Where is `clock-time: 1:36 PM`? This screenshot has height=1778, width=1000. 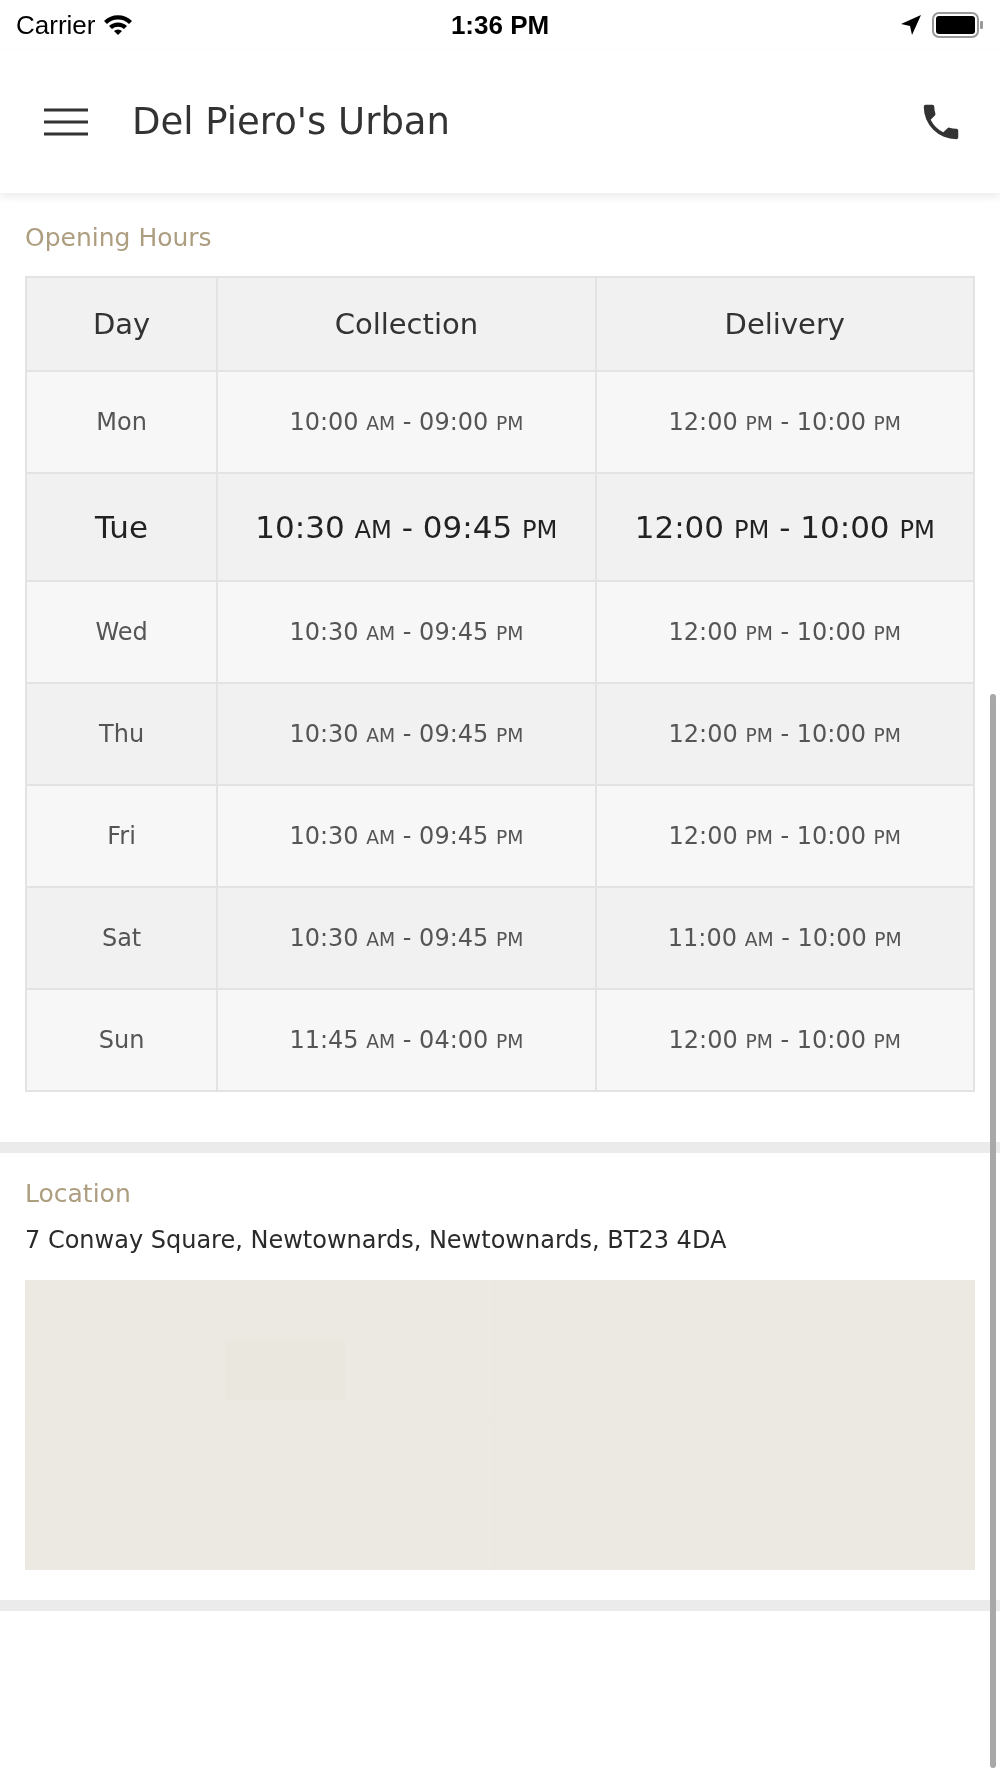 clock-time: 1:36 PM is located at coordinates (500, 25).